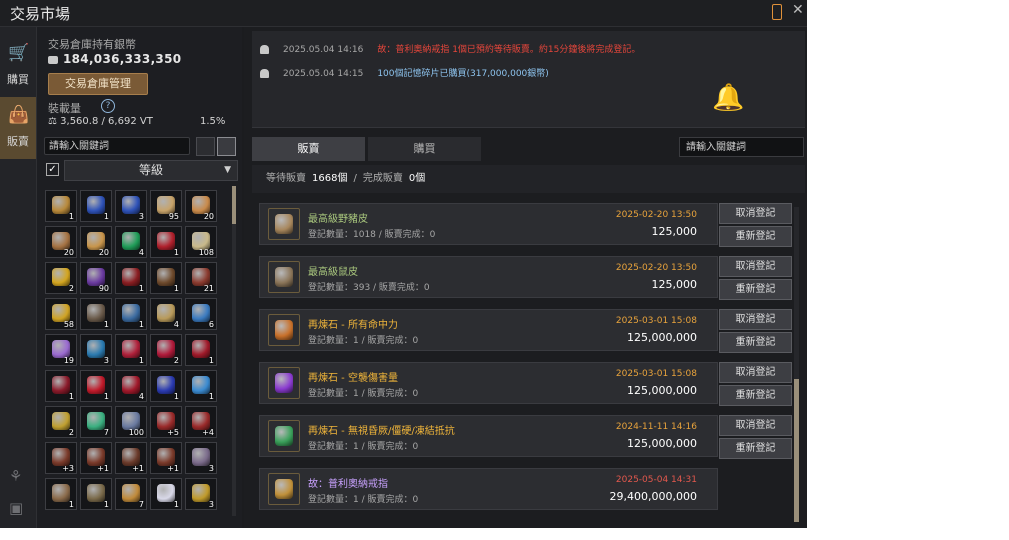 This screenshot has width=1009, height=540. Describe the element at coordinates (71, 432) in the screenshot. I see `item-count: 2` at that location.